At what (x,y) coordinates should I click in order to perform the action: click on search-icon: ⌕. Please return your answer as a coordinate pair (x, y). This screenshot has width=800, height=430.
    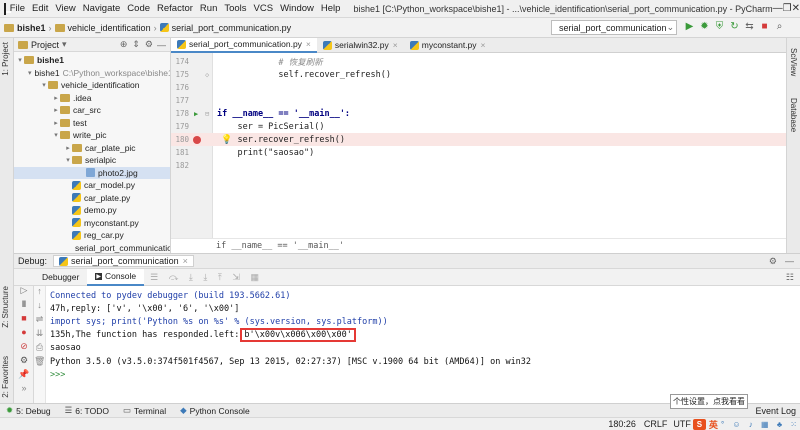
    Looking at the image, I should click on (779, 26).